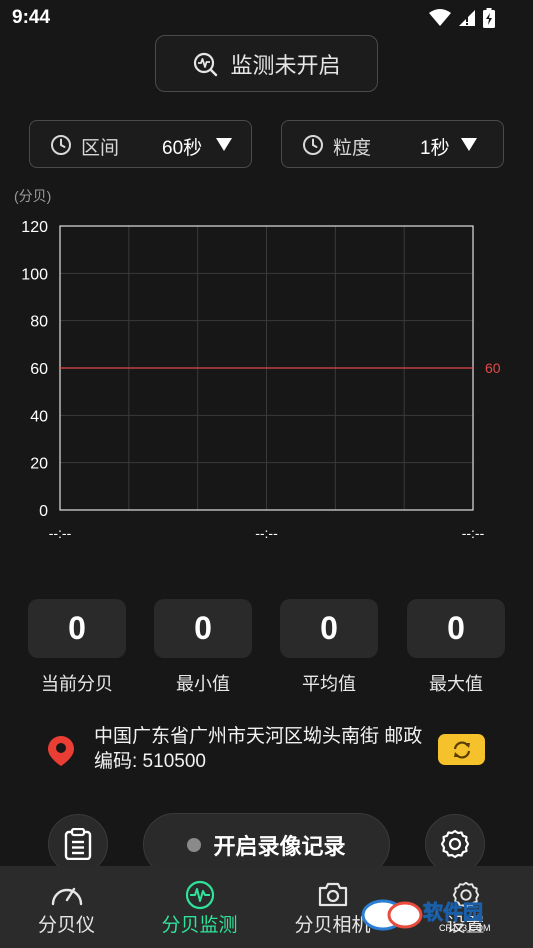  What do you see at coordinates (329, 628) in the screenshot?
I see `stat-avg-value: 0` at bounding box center [329, 628].